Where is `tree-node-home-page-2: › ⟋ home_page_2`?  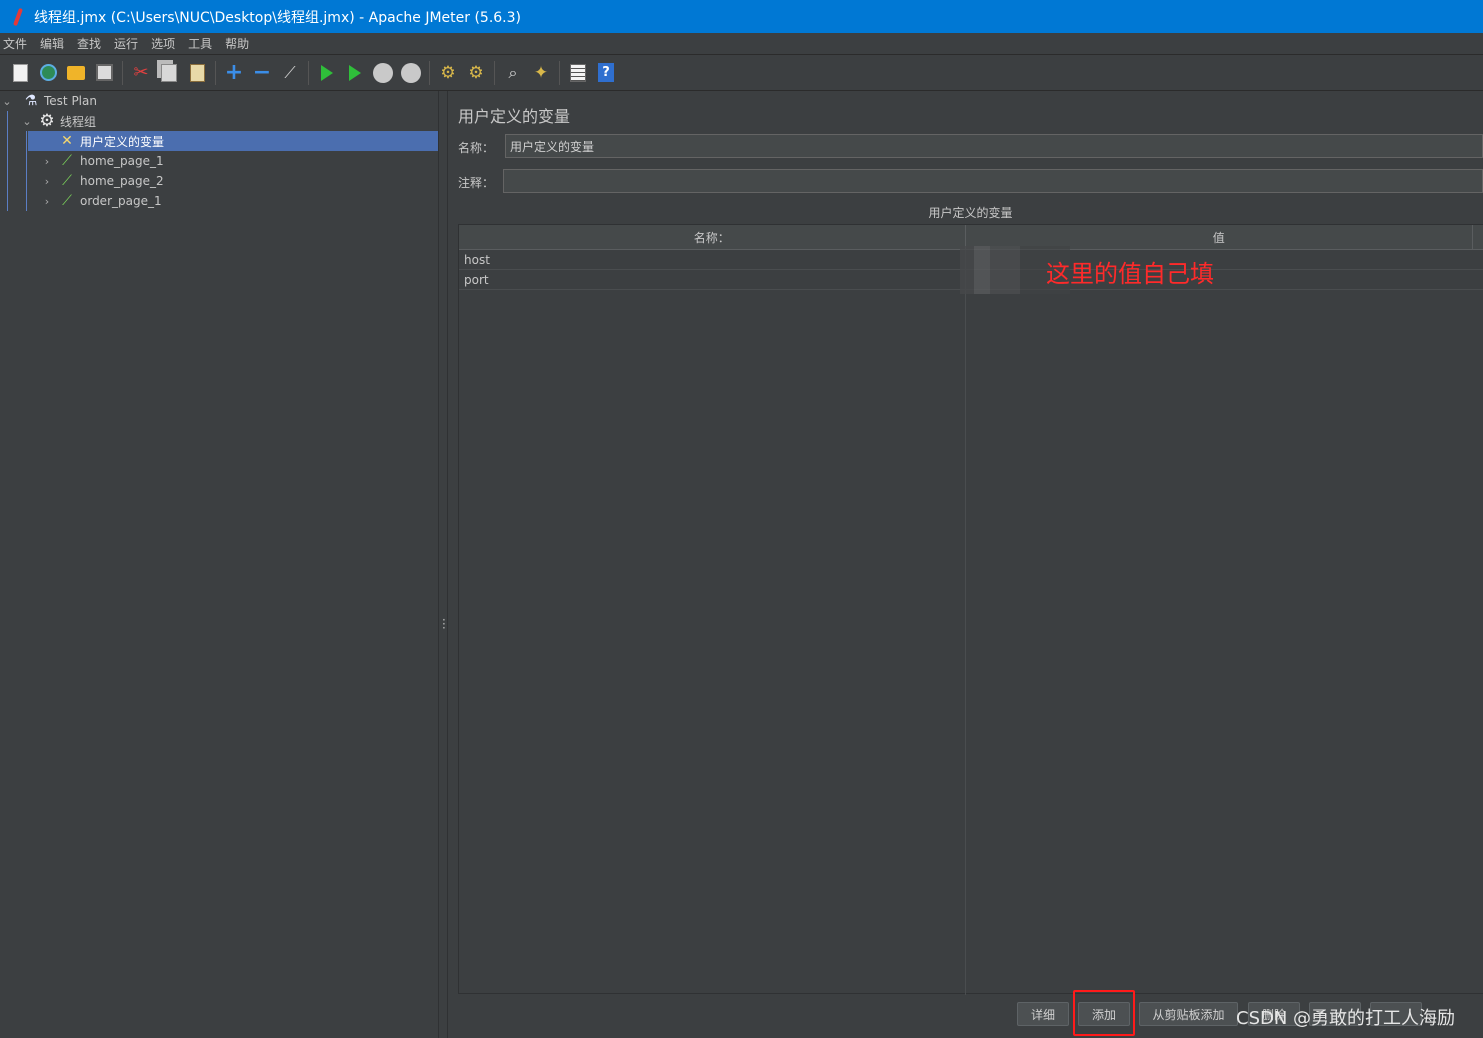 tree-node-home-page-2: › ⟋ home_page_2 is located at coordinates (239, 181).